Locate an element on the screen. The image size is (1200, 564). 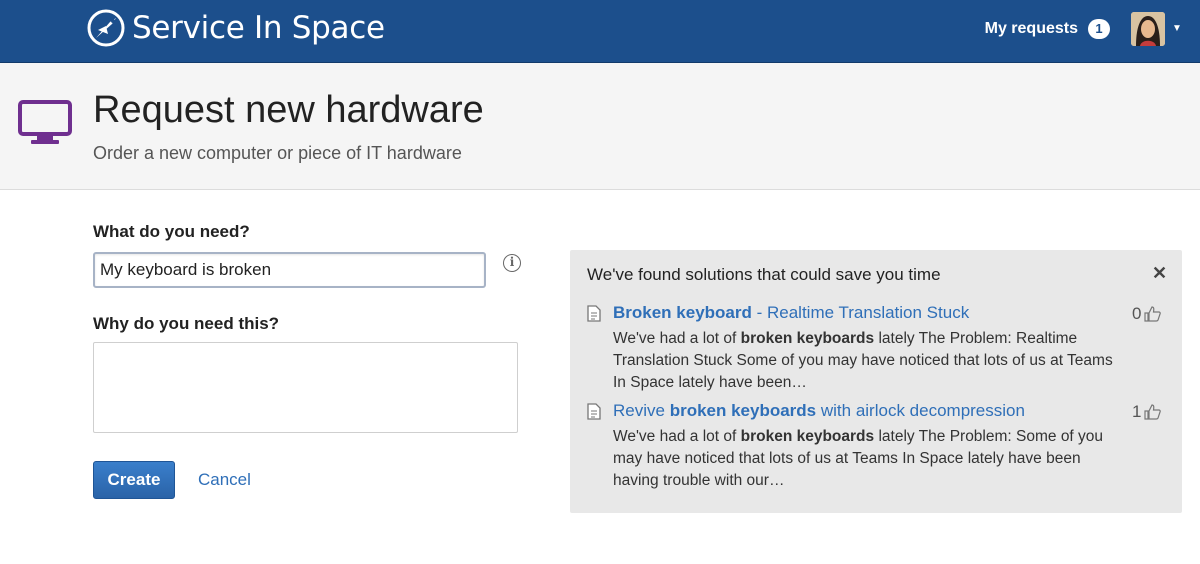
rocket-logo-icon is located at coordinates (106, 28).